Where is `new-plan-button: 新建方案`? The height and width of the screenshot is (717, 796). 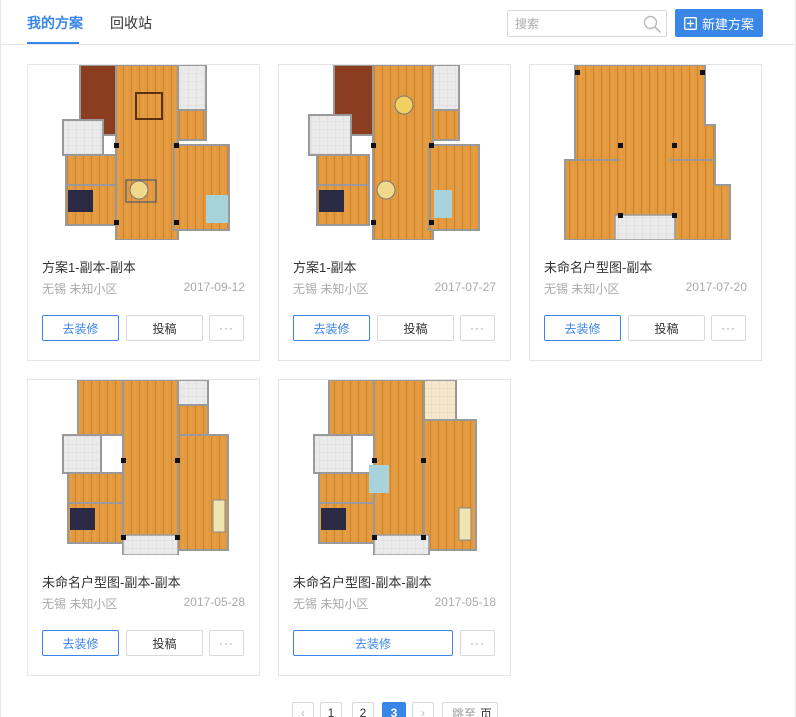 new-plan-button: 新建方案 is located at coordinates (719, 23).